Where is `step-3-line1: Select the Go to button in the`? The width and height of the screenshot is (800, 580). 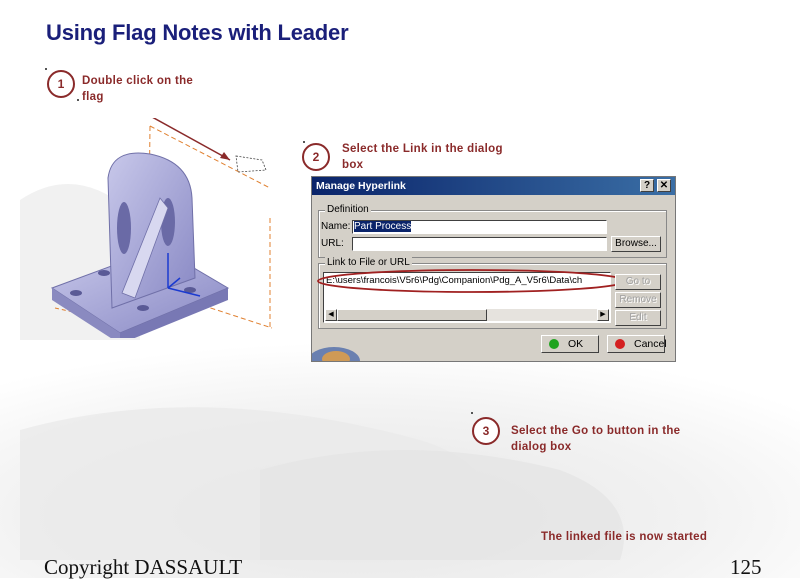 step-3-line1: Select the Go to button in the is located at coordinates (596, 431).